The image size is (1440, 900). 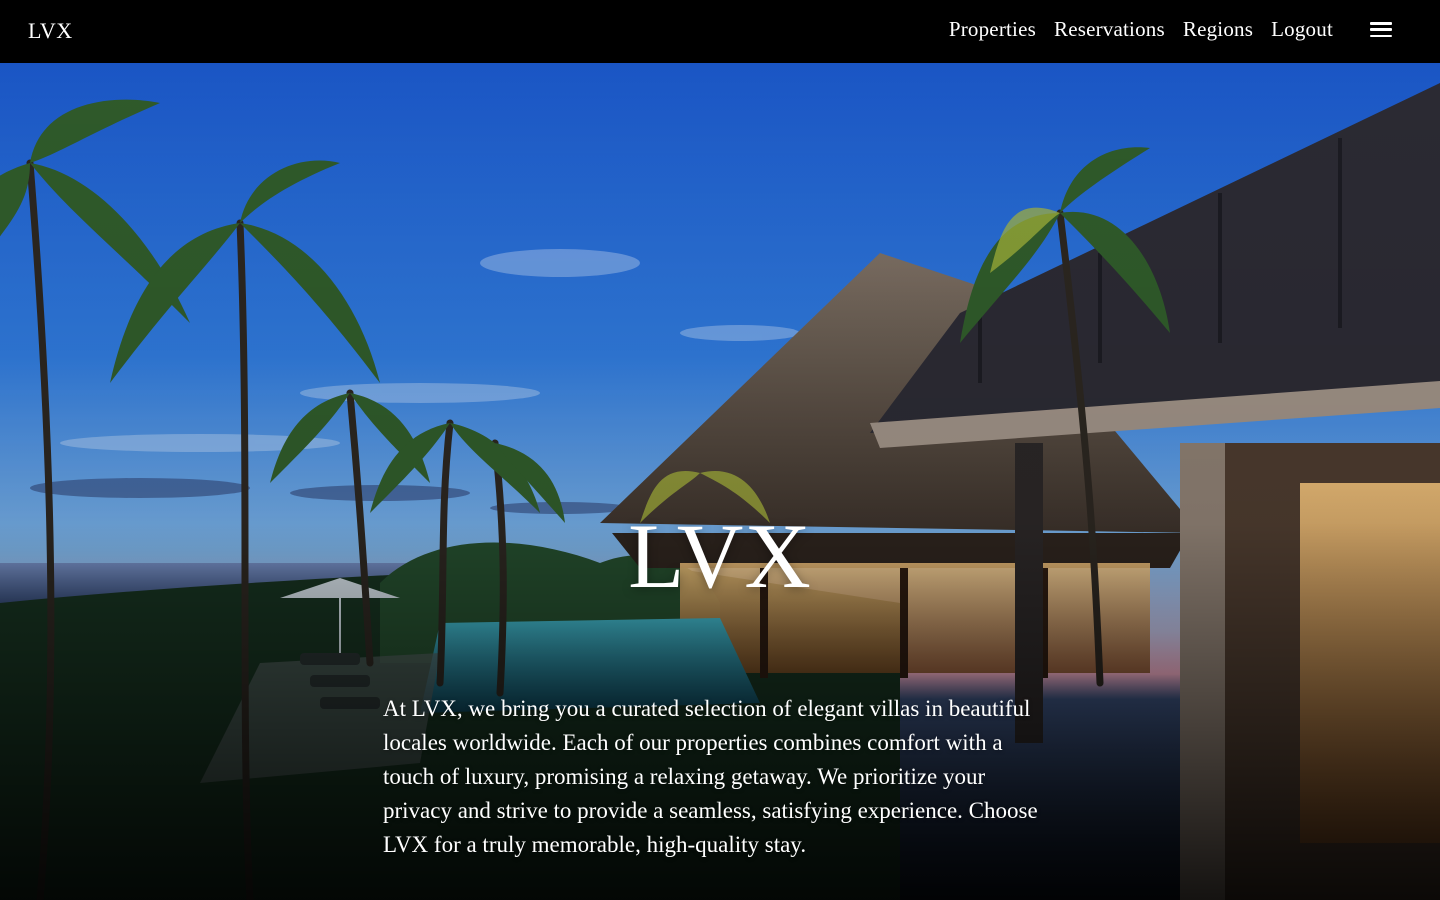 What do you see at coordinates (720, 556) in the screenshot?
I see `hero-title: LVX` at bounding box center [720, 556].